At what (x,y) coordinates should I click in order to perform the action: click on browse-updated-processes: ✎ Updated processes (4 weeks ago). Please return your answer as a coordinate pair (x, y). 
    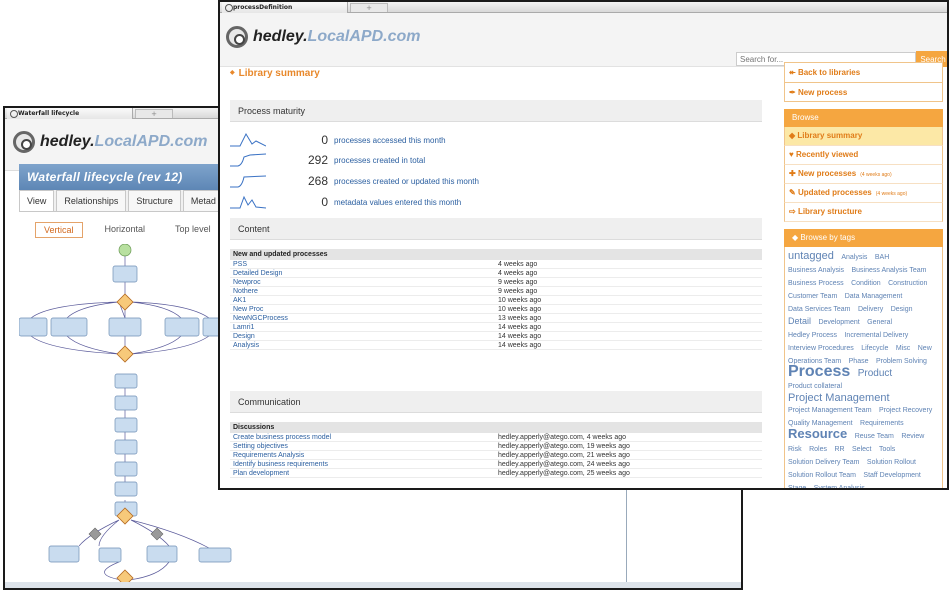
    Looking at the image, I should click on (863, 193).